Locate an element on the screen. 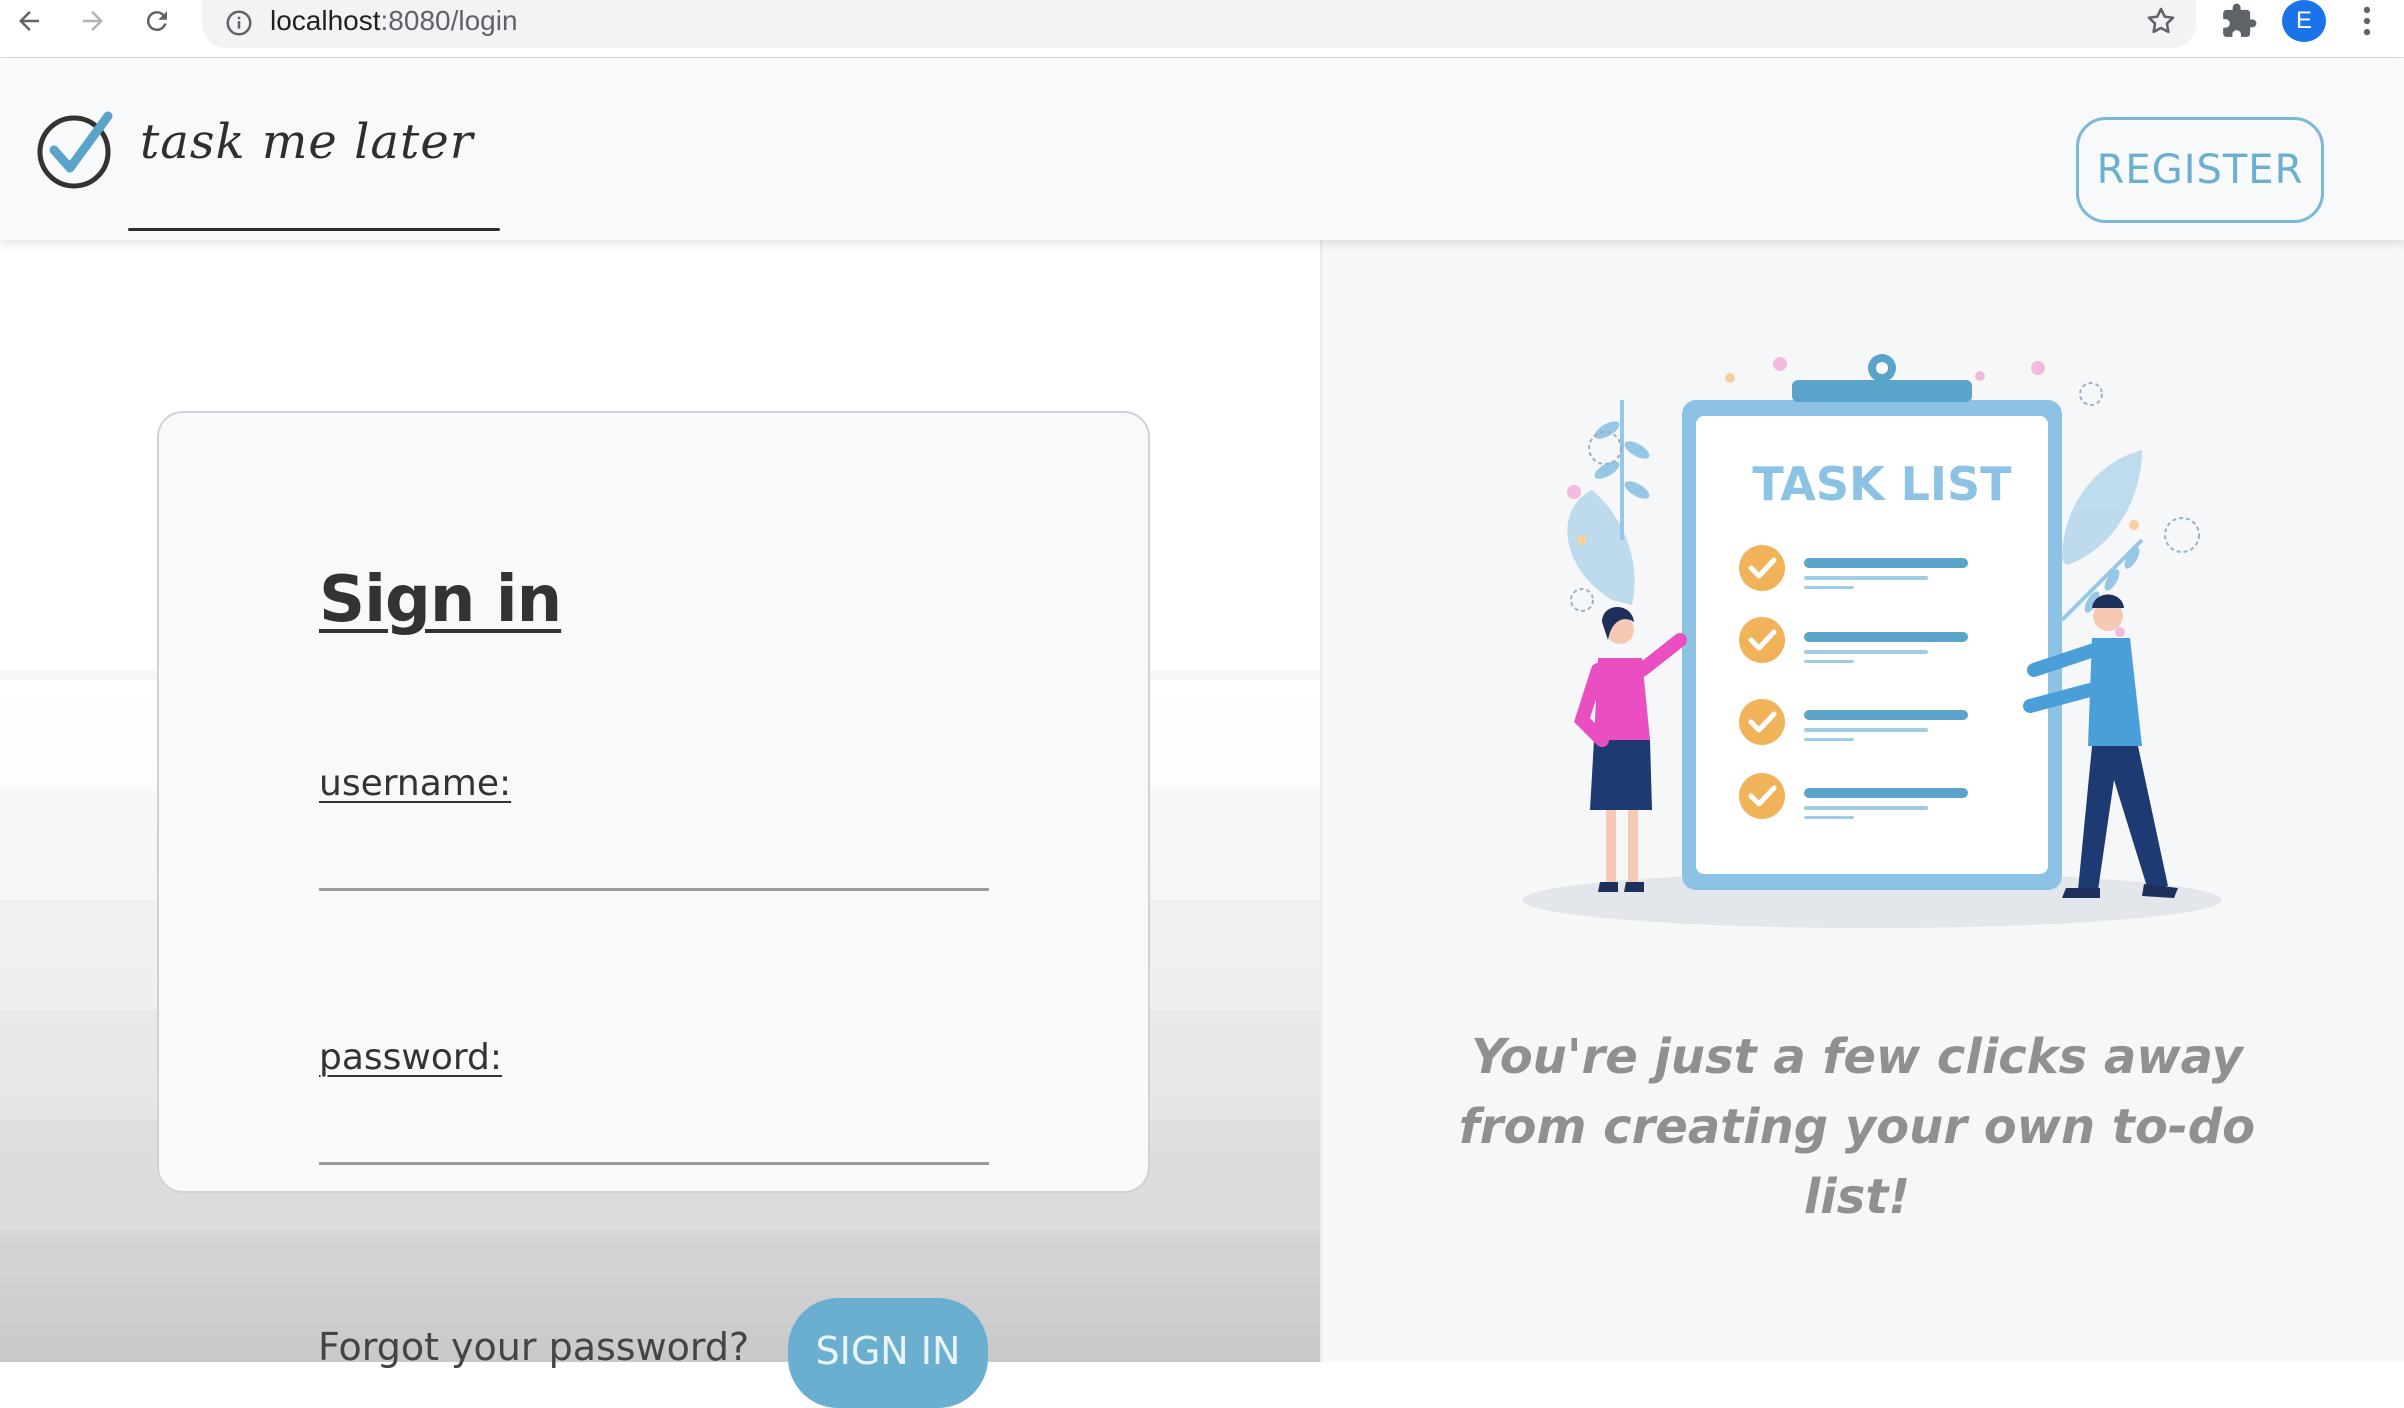 This screenshot has height=1408, width=2404. address-bar: localhost:8080/login is located at coordinates (1199, 24).